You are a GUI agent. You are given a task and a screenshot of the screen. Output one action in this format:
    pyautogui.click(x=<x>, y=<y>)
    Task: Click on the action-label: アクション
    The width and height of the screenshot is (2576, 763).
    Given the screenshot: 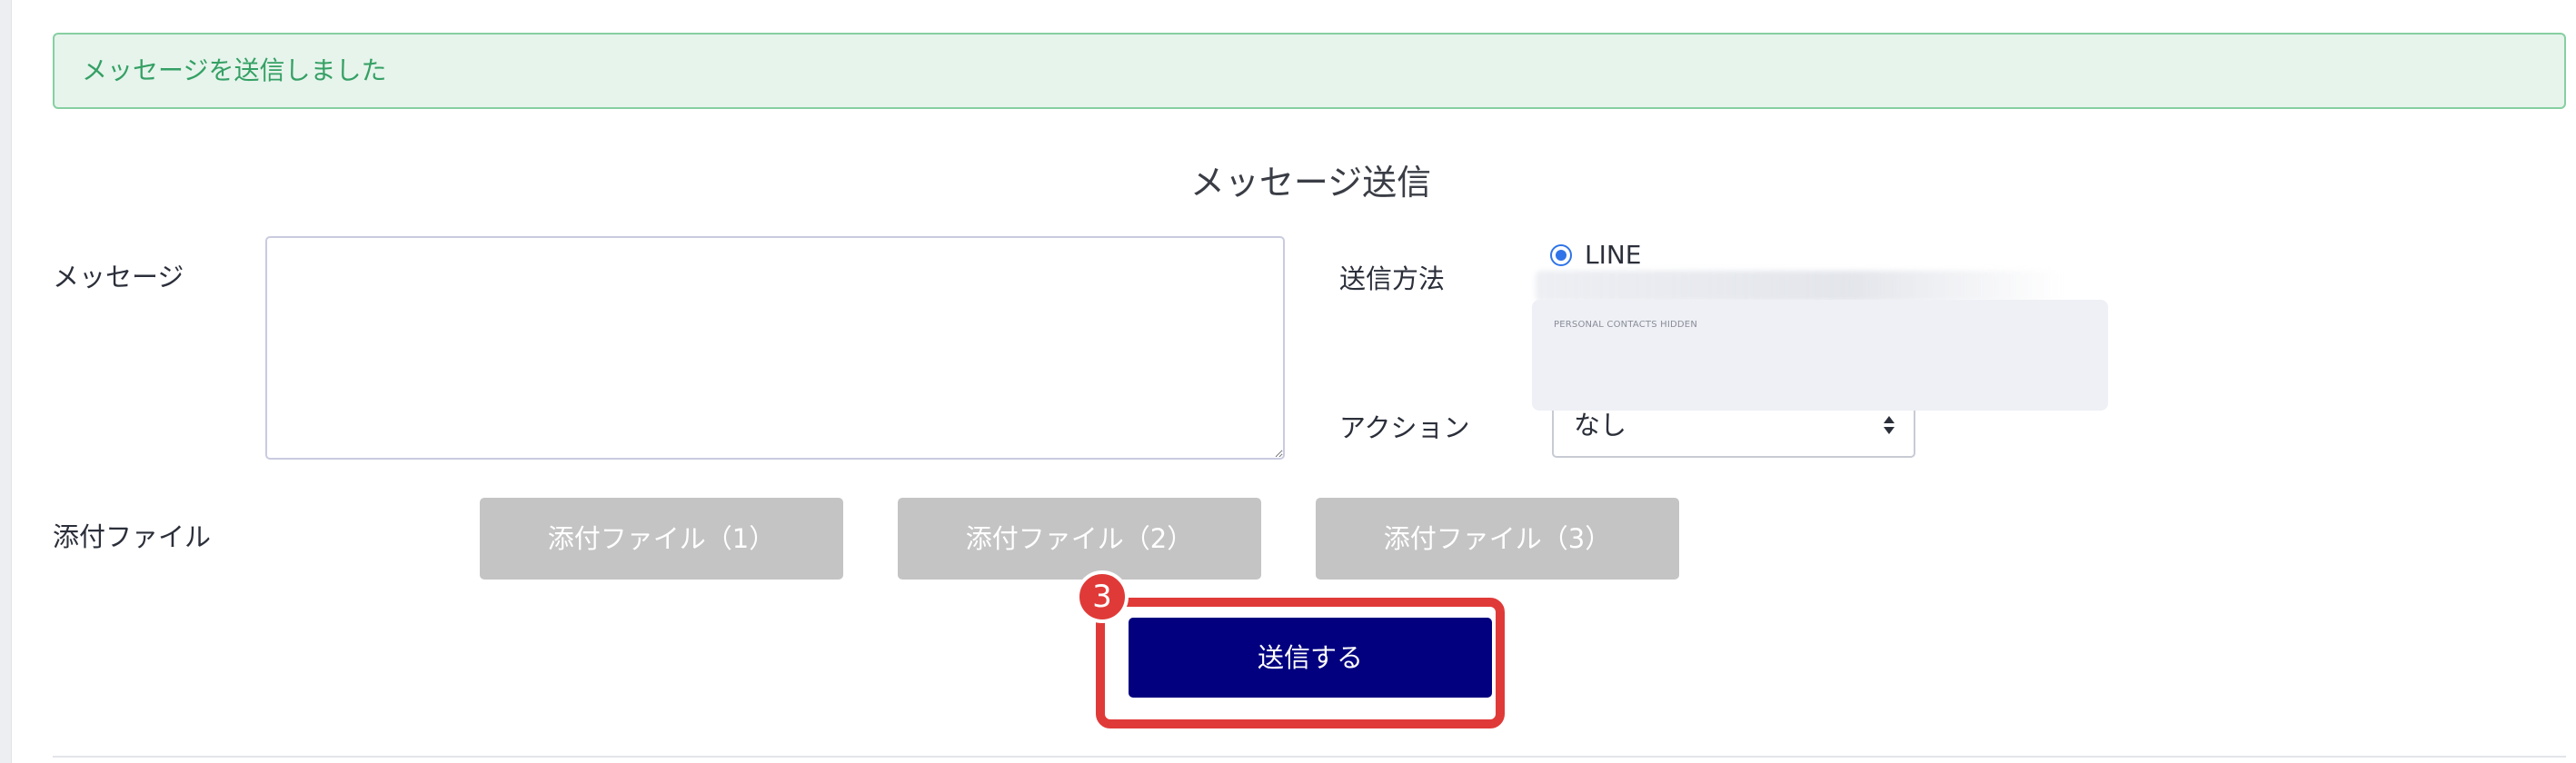 What is the action you would take?
    pyautogui.click(x=1405, y=427)
    